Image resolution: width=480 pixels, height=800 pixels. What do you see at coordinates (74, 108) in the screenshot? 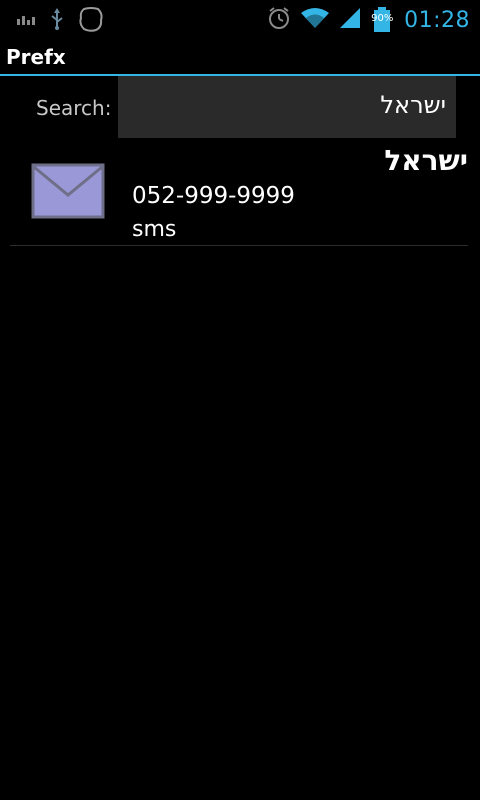
I see `search-label: Search:` at bounding box center [74, 108].